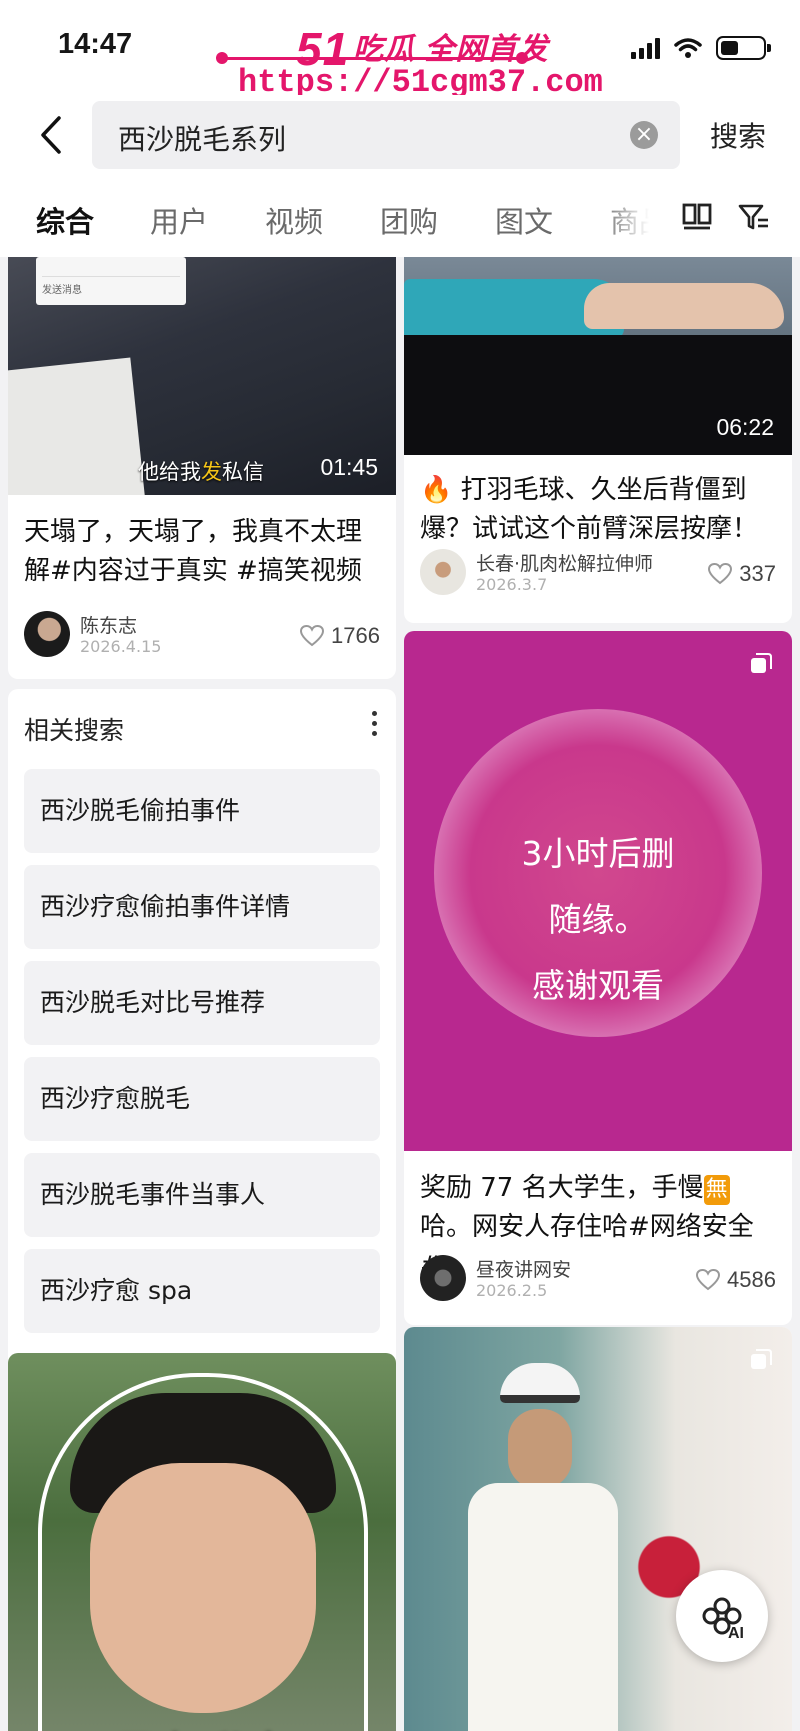 This screenshot has height=1731, width=800. I want to click on author-name: 昼夜讲网安, so click(523, 1268).